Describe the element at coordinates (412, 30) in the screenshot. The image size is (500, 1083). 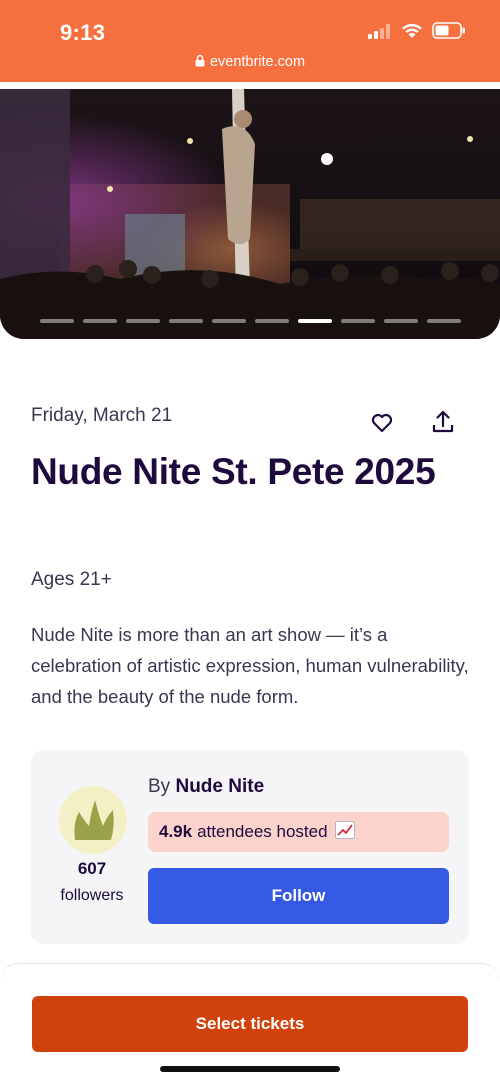
I see `wifi-icon` at that location.